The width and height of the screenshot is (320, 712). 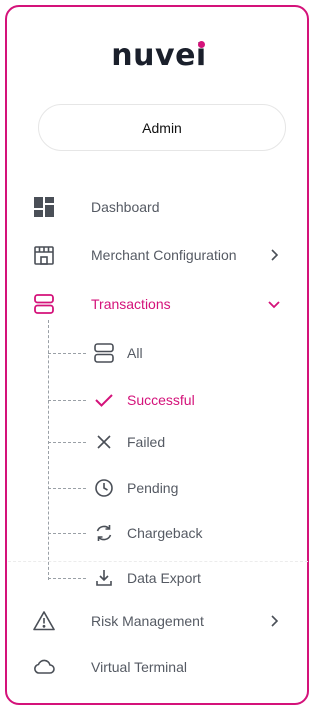 I want to click on check-icon, so click(x=104, y=400).